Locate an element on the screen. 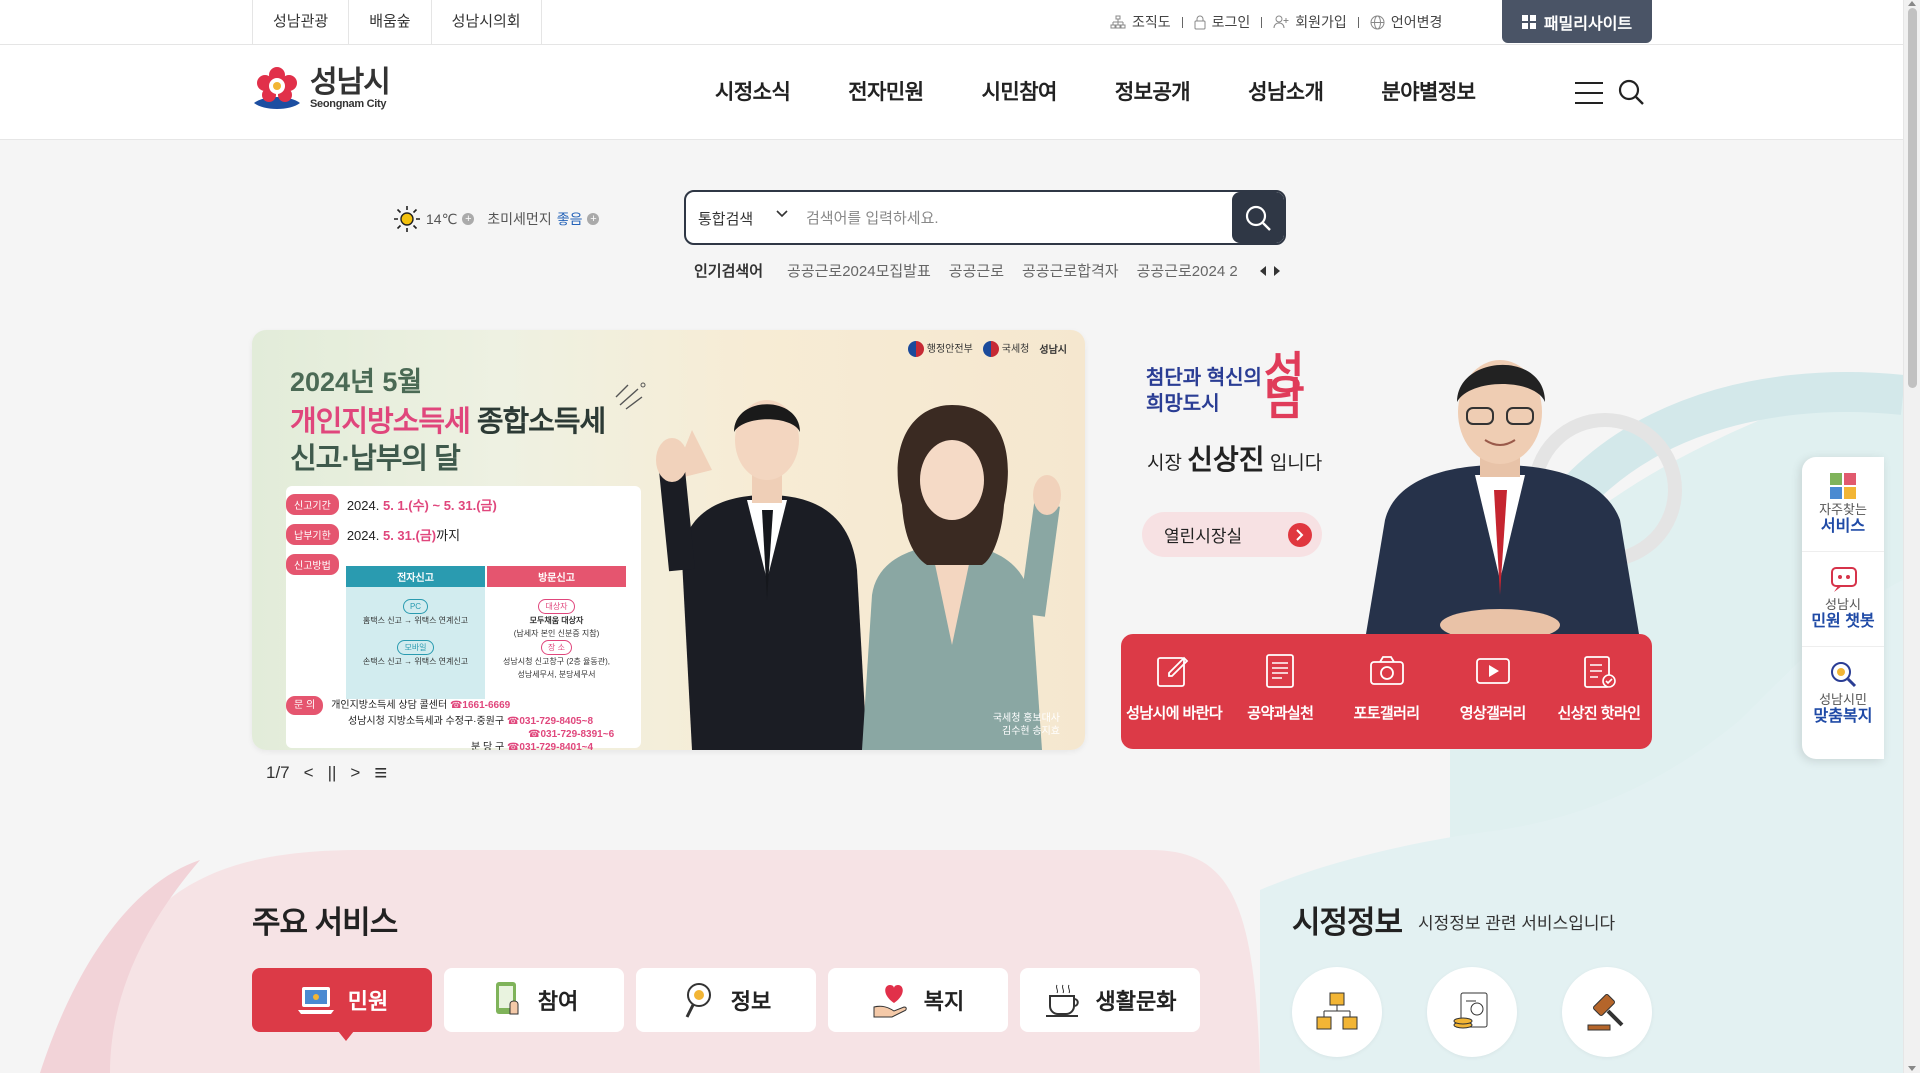 The height and width of the screenshot is (1073, 1920). coffee-cup-icon is located at coordinates (1062, 1000).